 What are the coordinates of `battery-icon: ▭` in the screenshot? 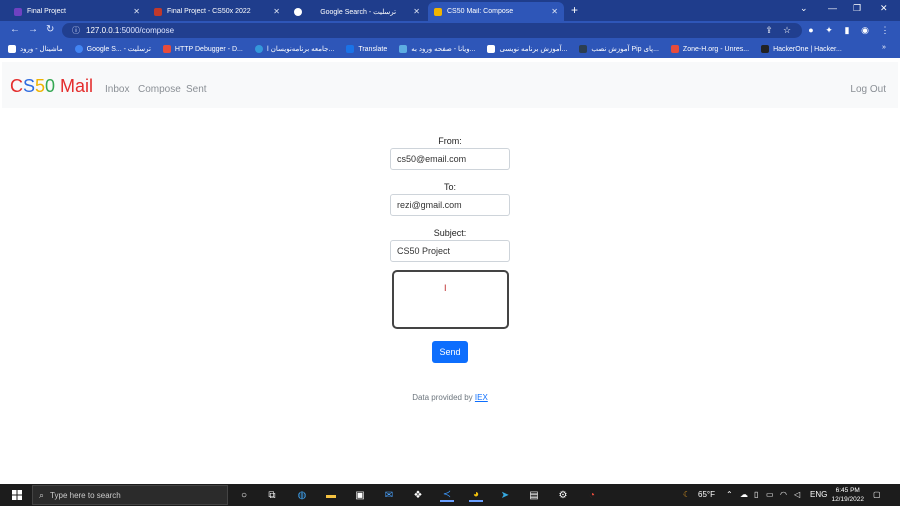 It's located at (770, 494).